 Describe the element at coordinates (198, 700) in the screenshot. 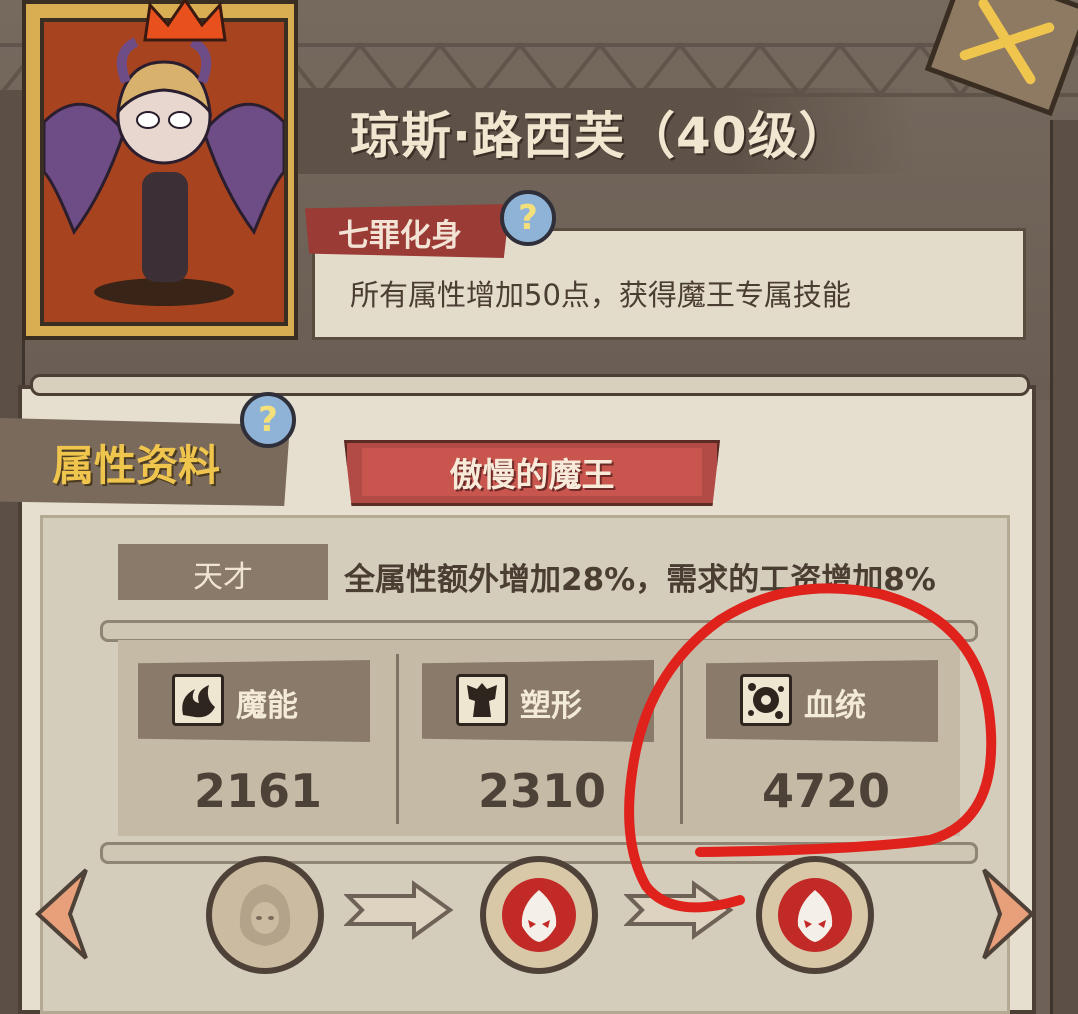

I see `magic-power-icon` at that location.